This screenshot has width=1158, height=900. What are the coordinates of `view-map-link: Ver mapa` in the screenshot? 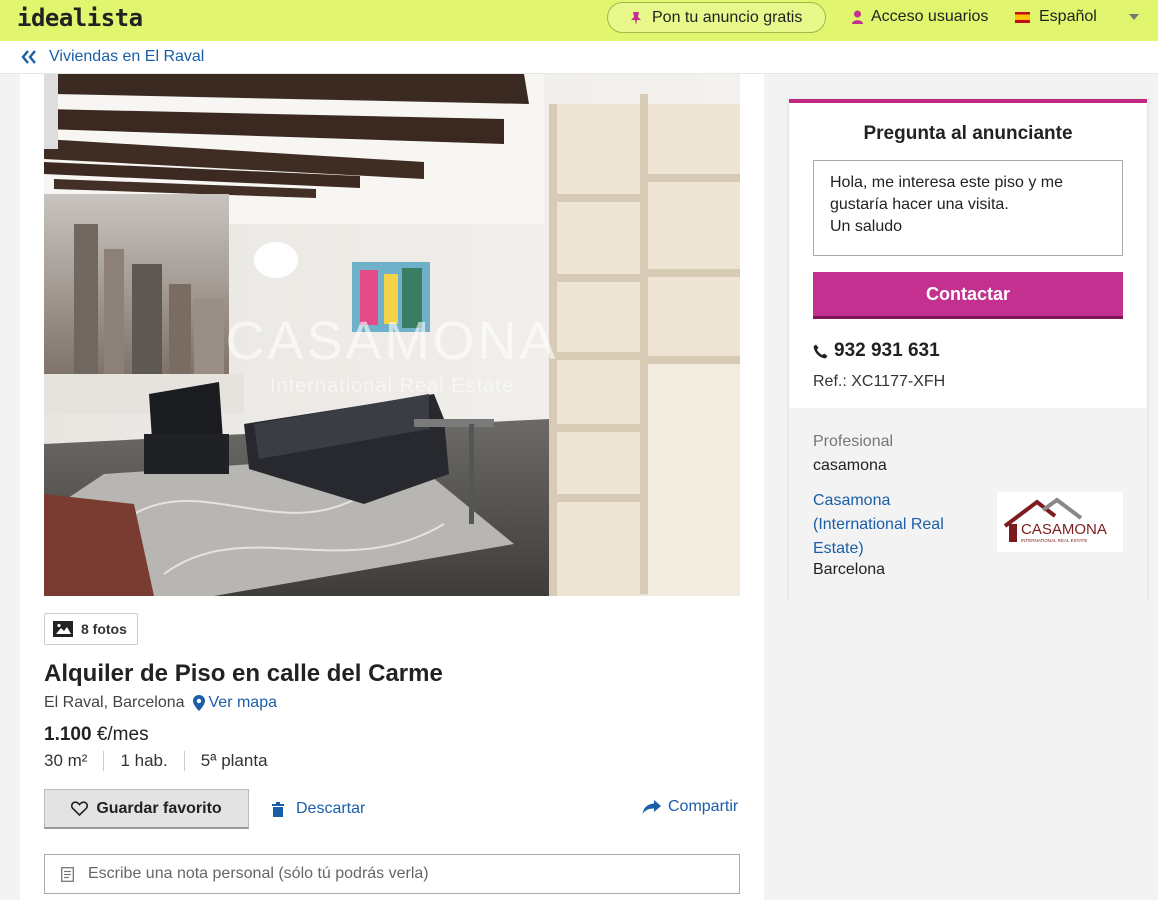 It's located at (234, 703).